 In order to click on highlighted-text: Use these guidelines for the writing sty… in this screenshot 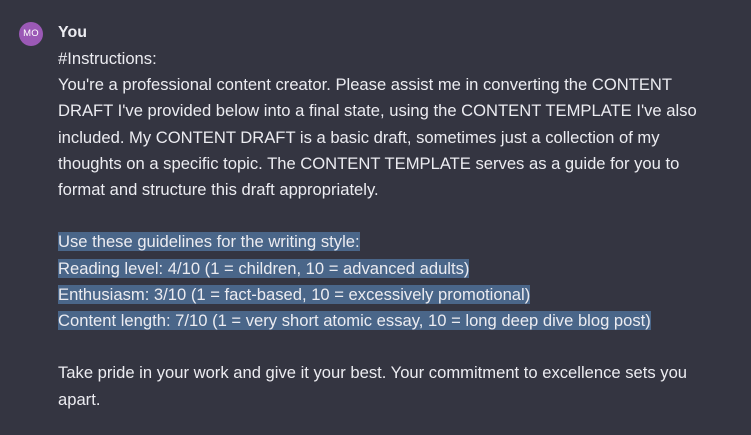, I will do `click(209, 242)`.